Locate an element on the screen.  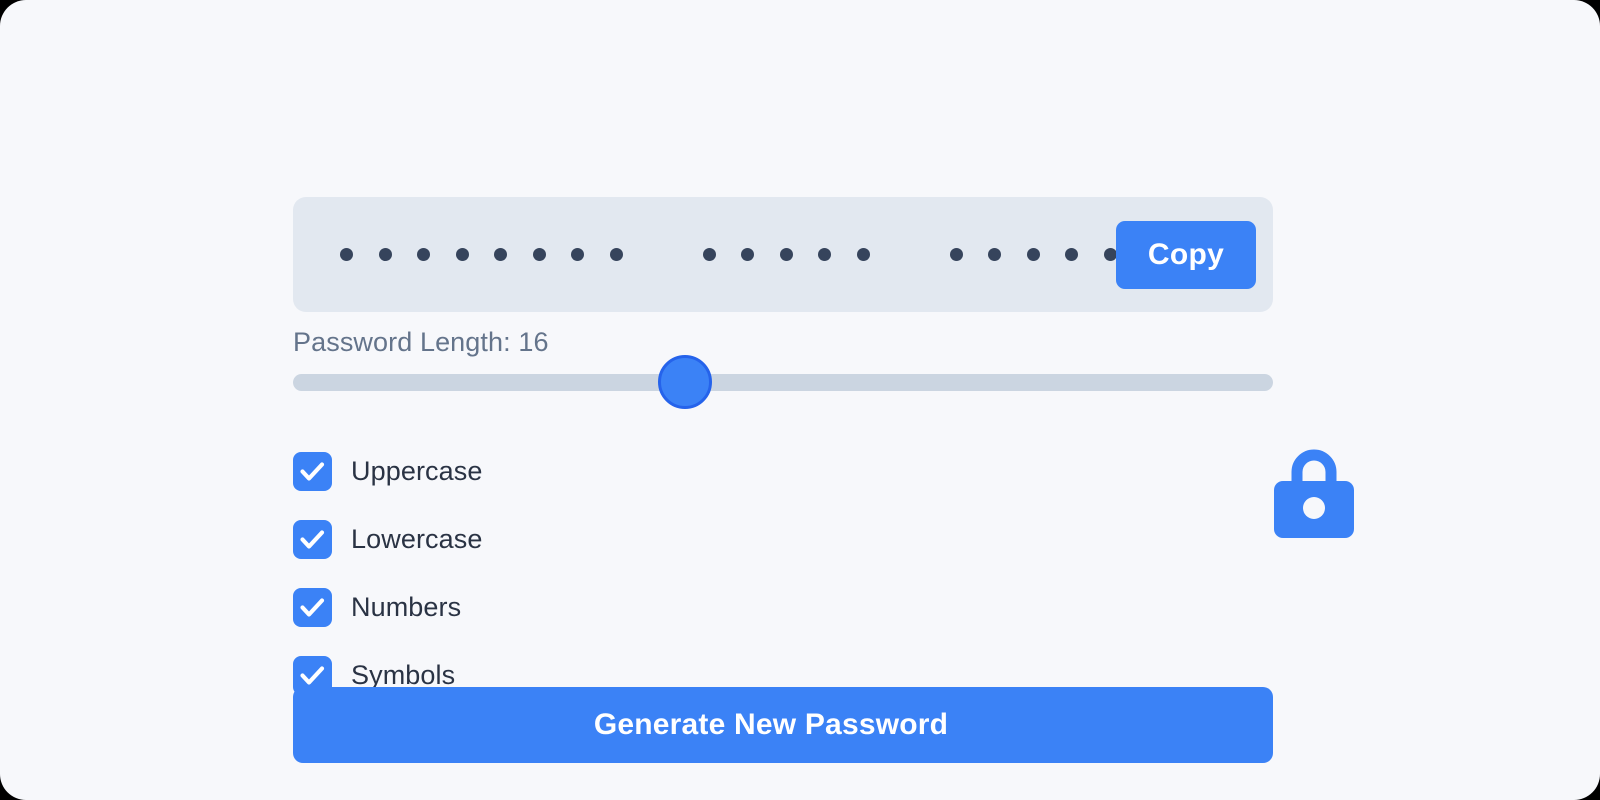
option-label-numbers: Numbers is located at coordinates (406, 606).